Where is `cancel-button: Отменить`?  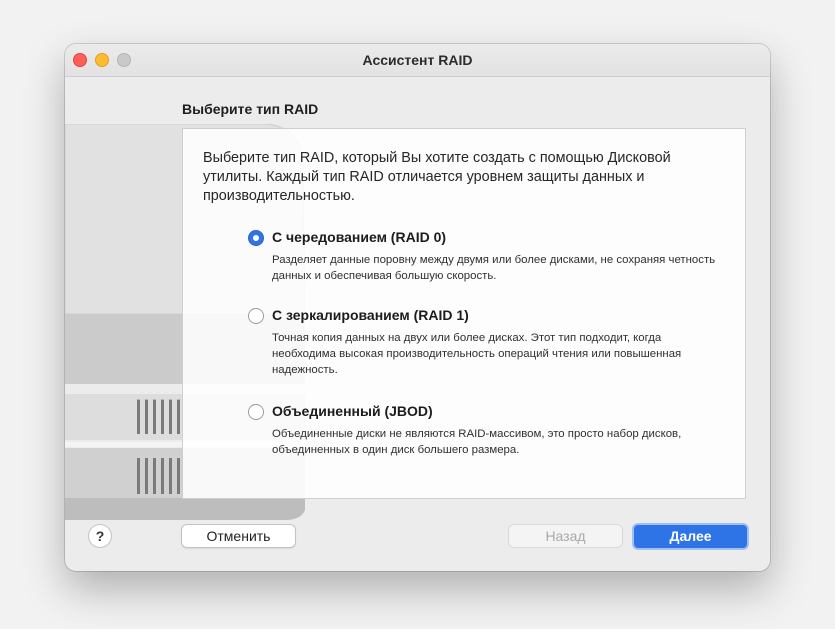 cancel-button: Отменить is located at coordinates (238, 536).